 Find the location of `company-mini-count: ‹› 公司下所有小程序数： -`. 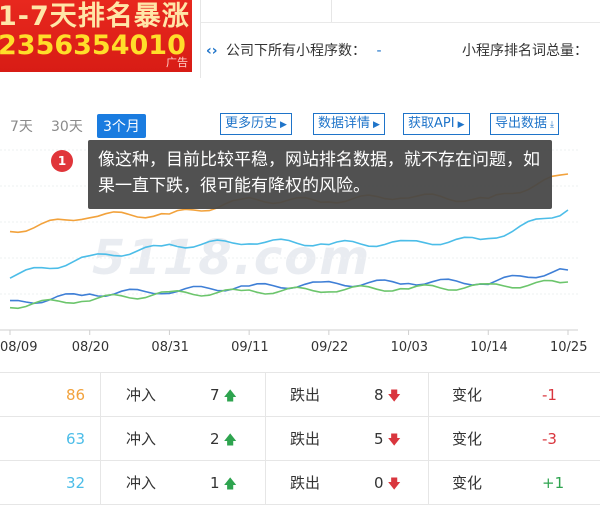

company-mini-count: ‹› 公司下所有小程序数： - is located at coordinates (294, 50).